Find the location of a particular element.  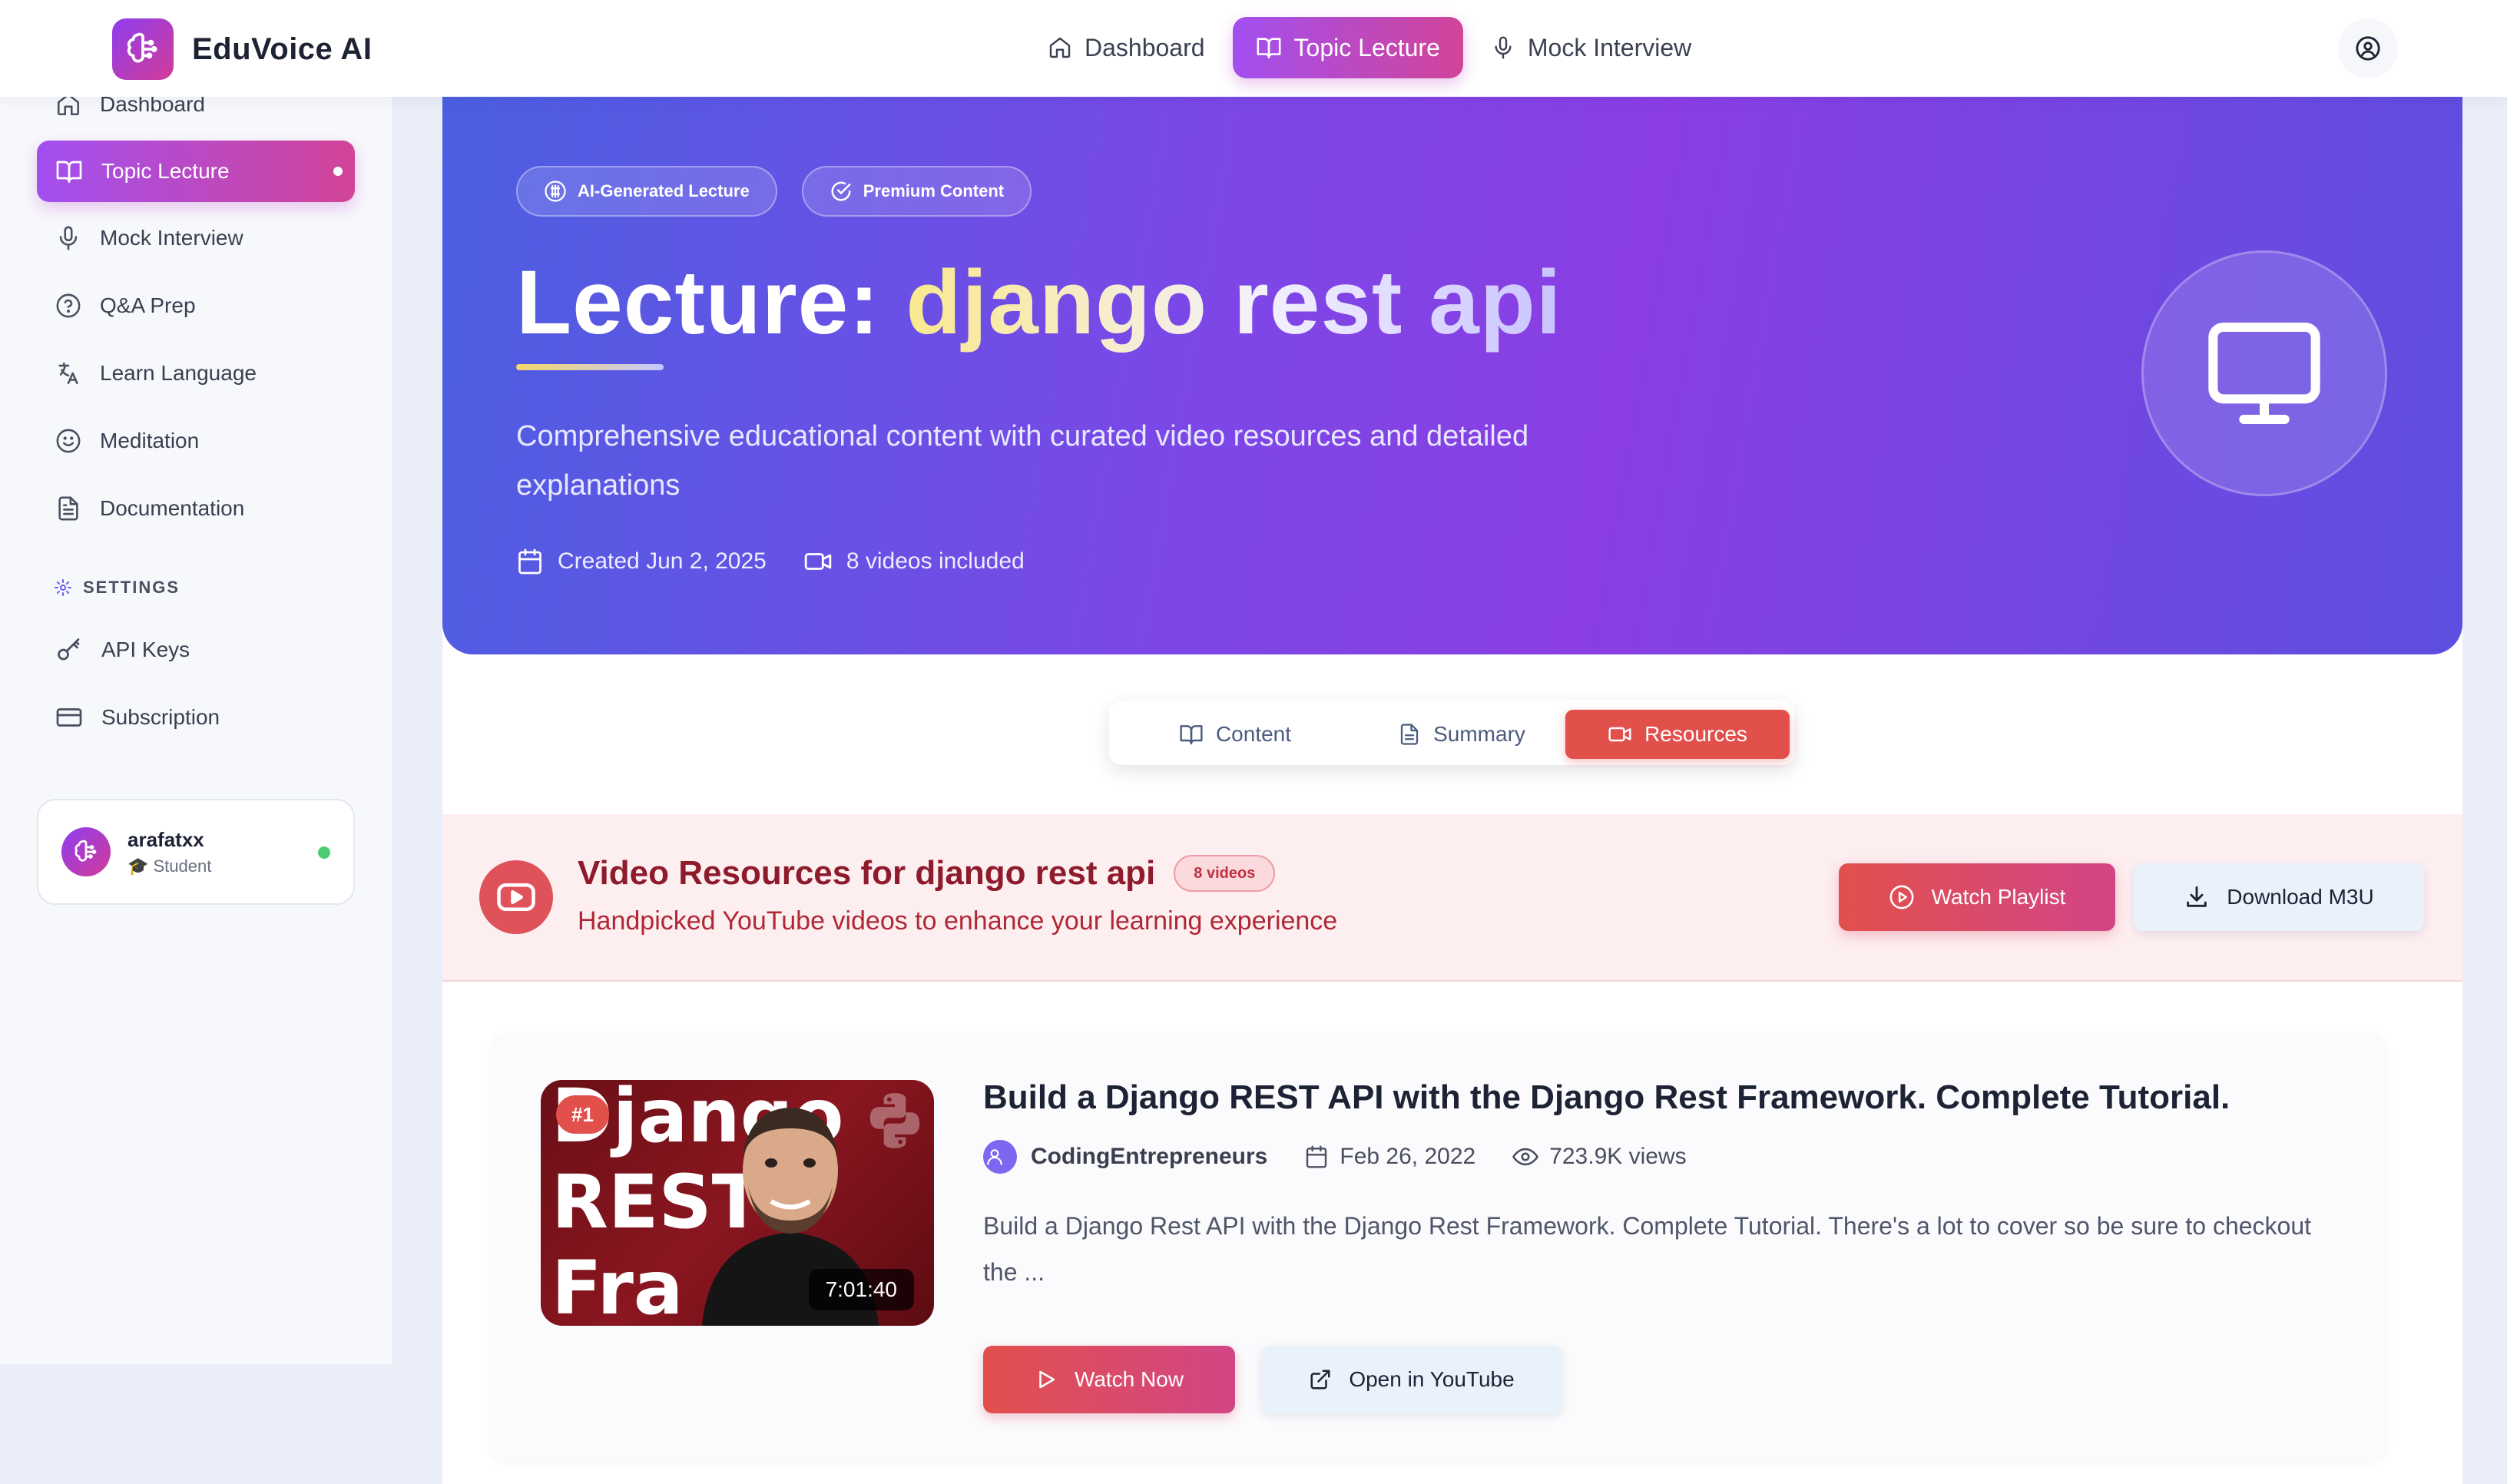

user-icon is located at coordinates (1000, 1157).